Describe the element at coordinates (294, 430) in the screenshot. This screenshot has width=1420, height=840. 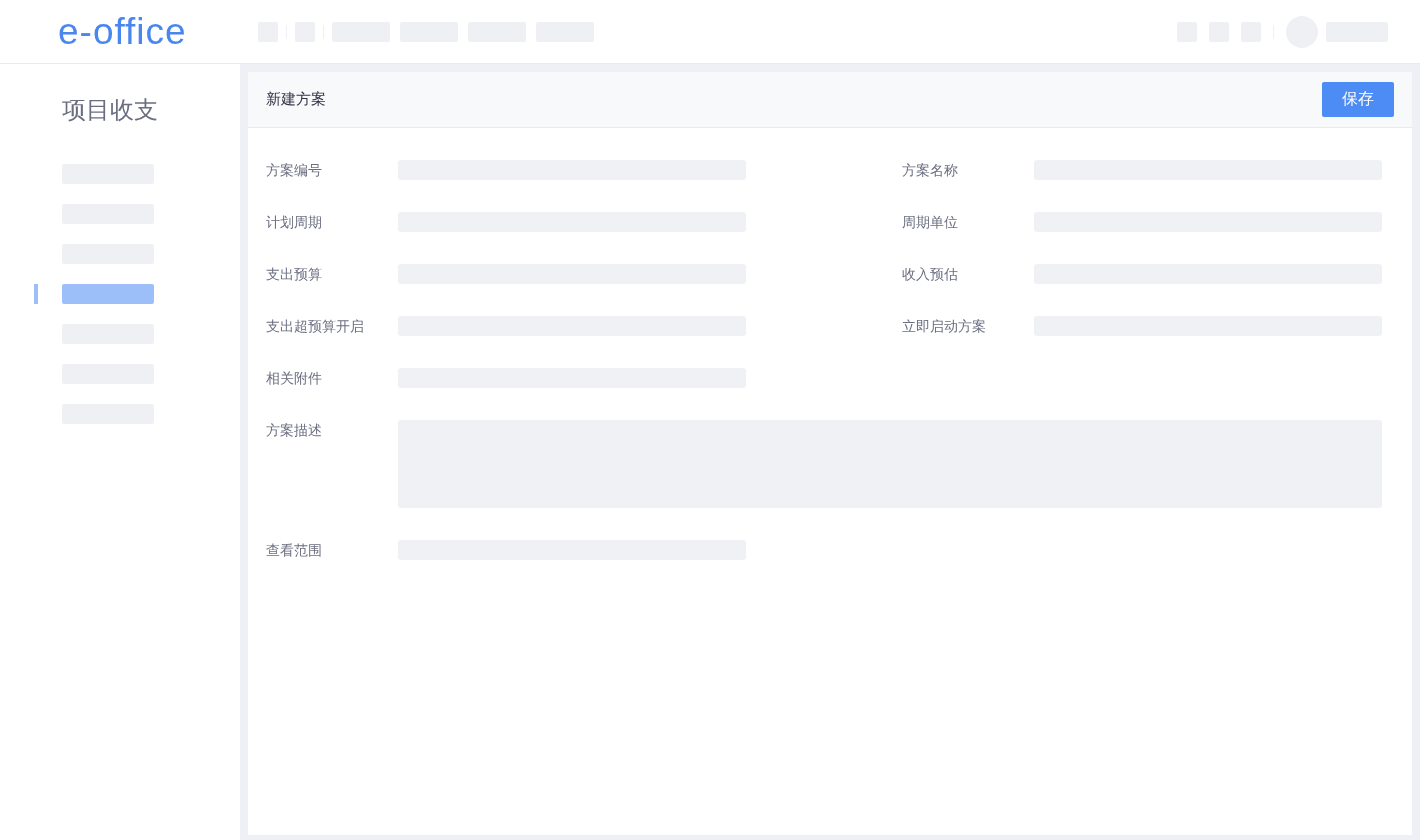
I see `field-label: 方案描述` at that location.